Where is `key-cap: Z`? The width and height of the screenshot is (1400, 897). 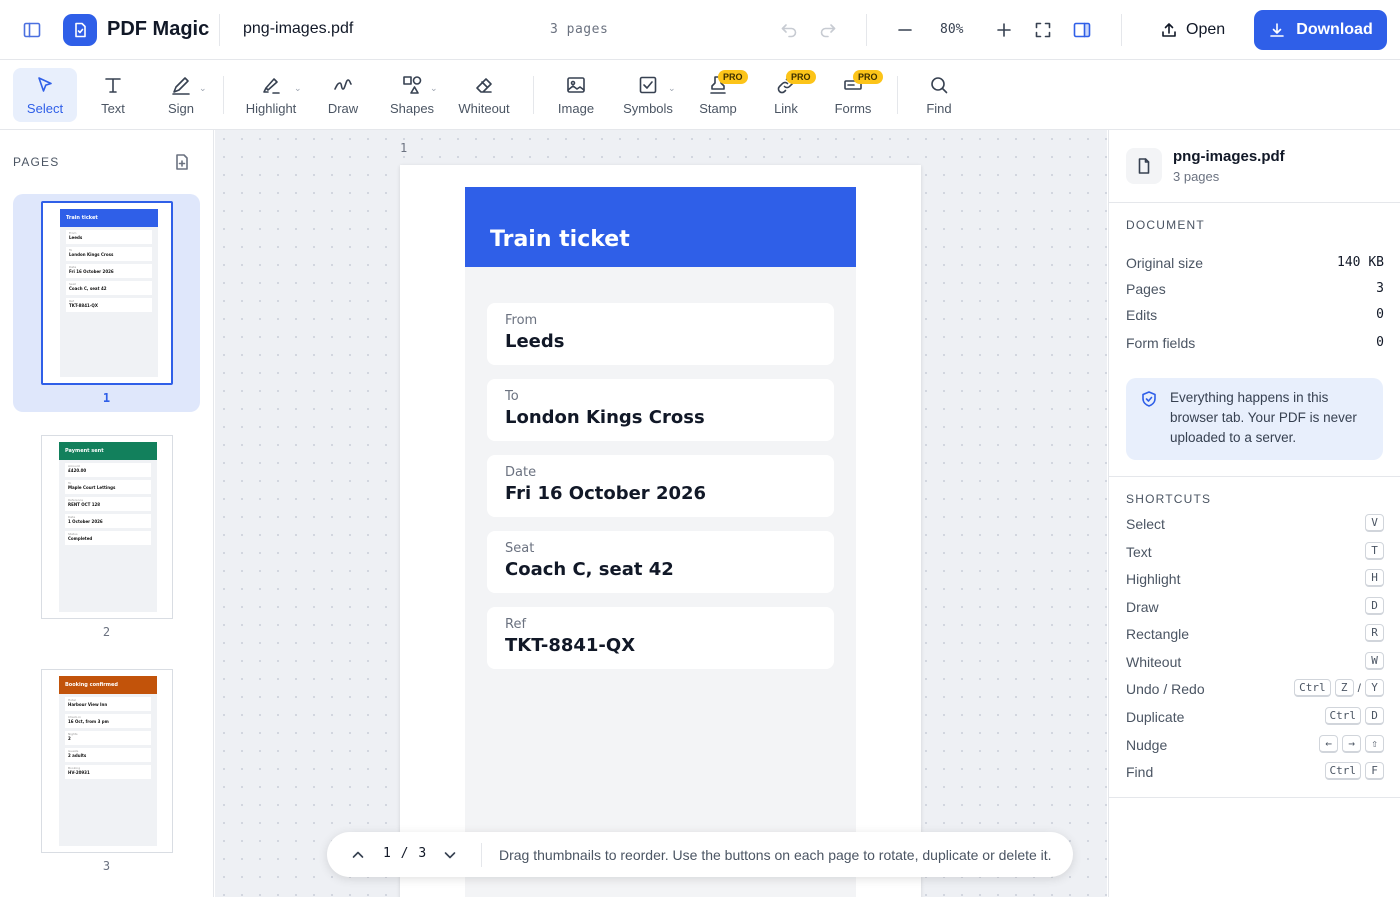 key-cap: Z is located at coordinates (1344, 688).